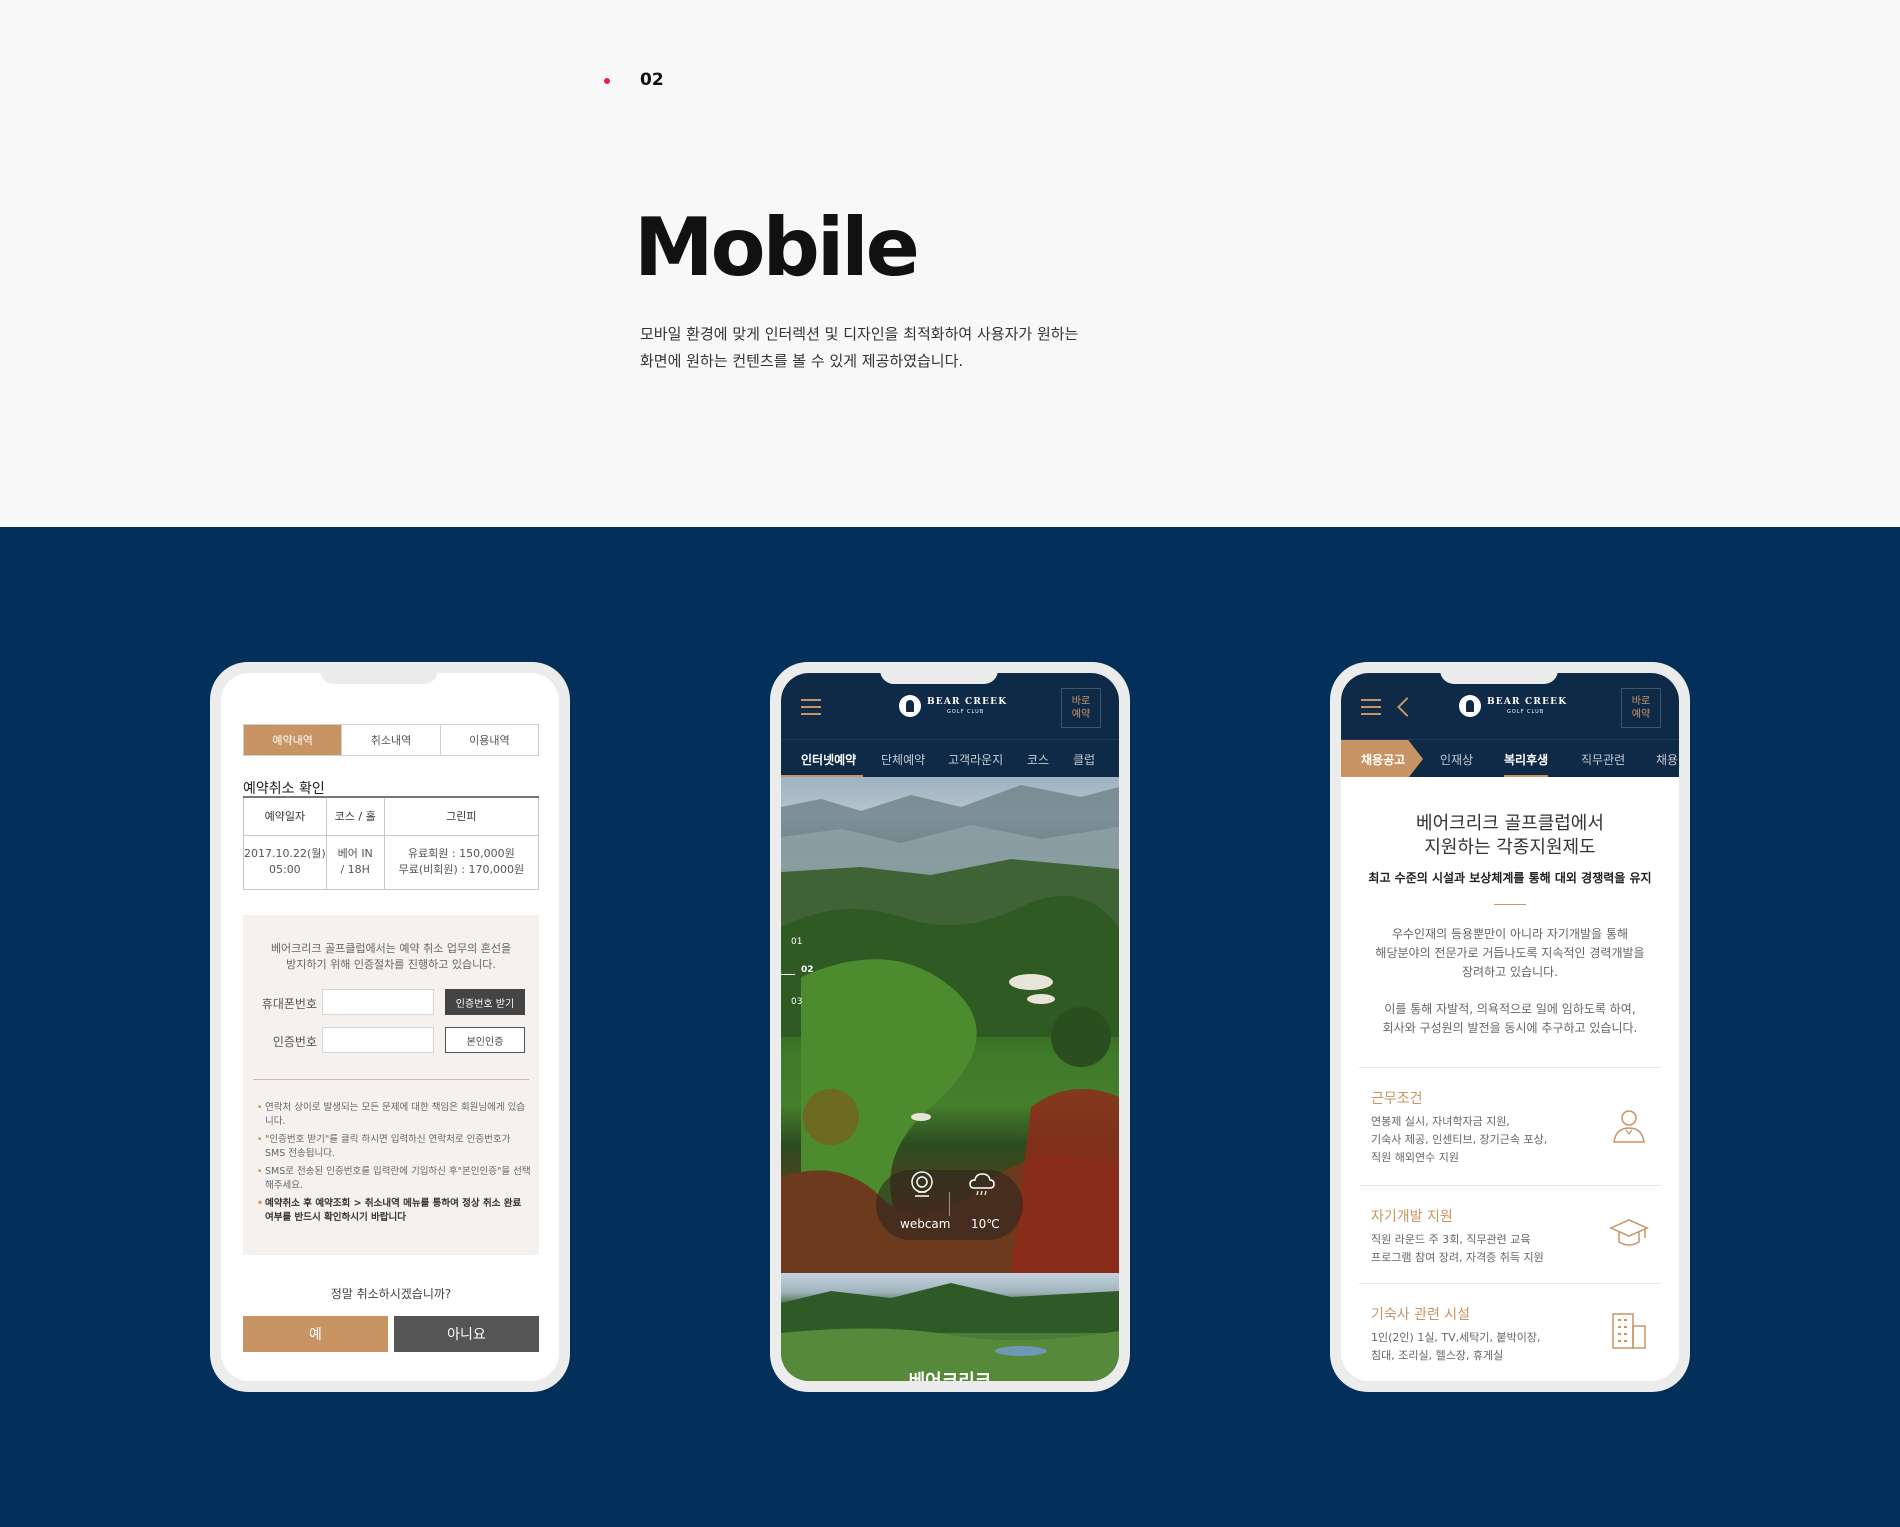 This screenshot has width=1900, height=1527. I want to click on hole-value: / 18H, so click(355, 869).